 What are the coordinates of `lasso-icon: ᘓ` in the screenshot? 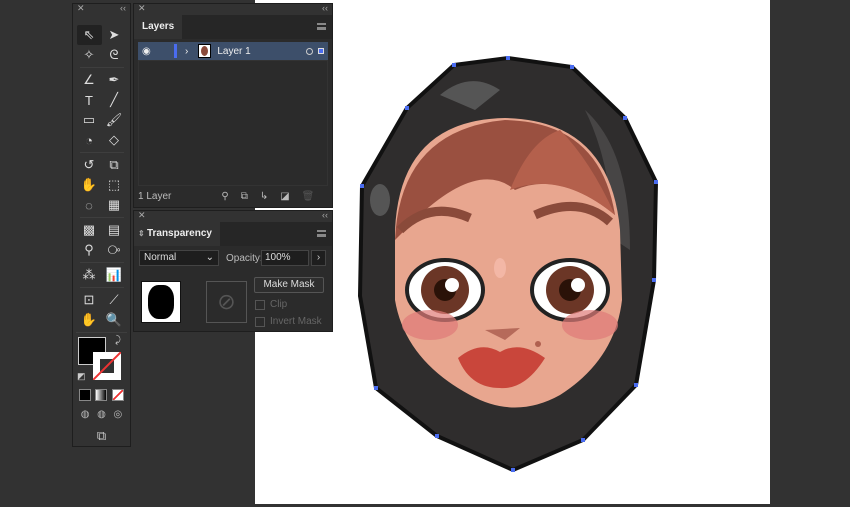 It's located at (114, 54).